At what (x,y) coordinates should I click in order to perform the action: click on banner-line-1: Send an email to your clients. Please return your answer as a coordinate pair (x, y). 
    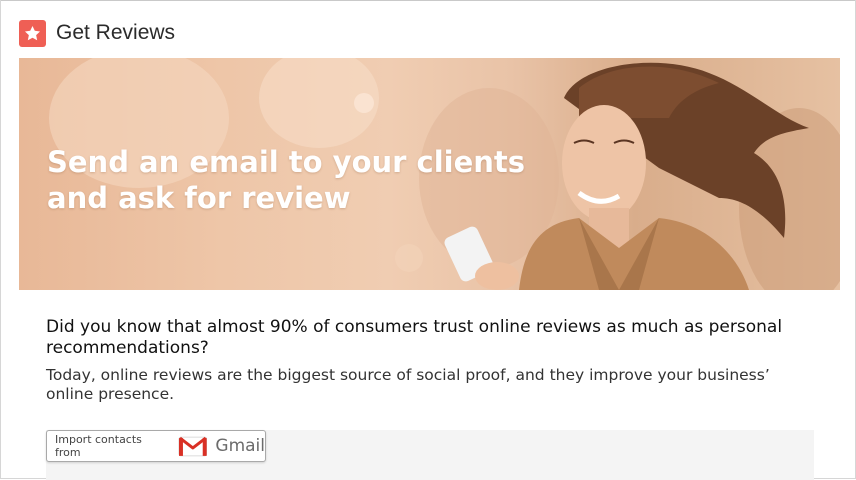
    Looking at the image, I should click on (286, 162).